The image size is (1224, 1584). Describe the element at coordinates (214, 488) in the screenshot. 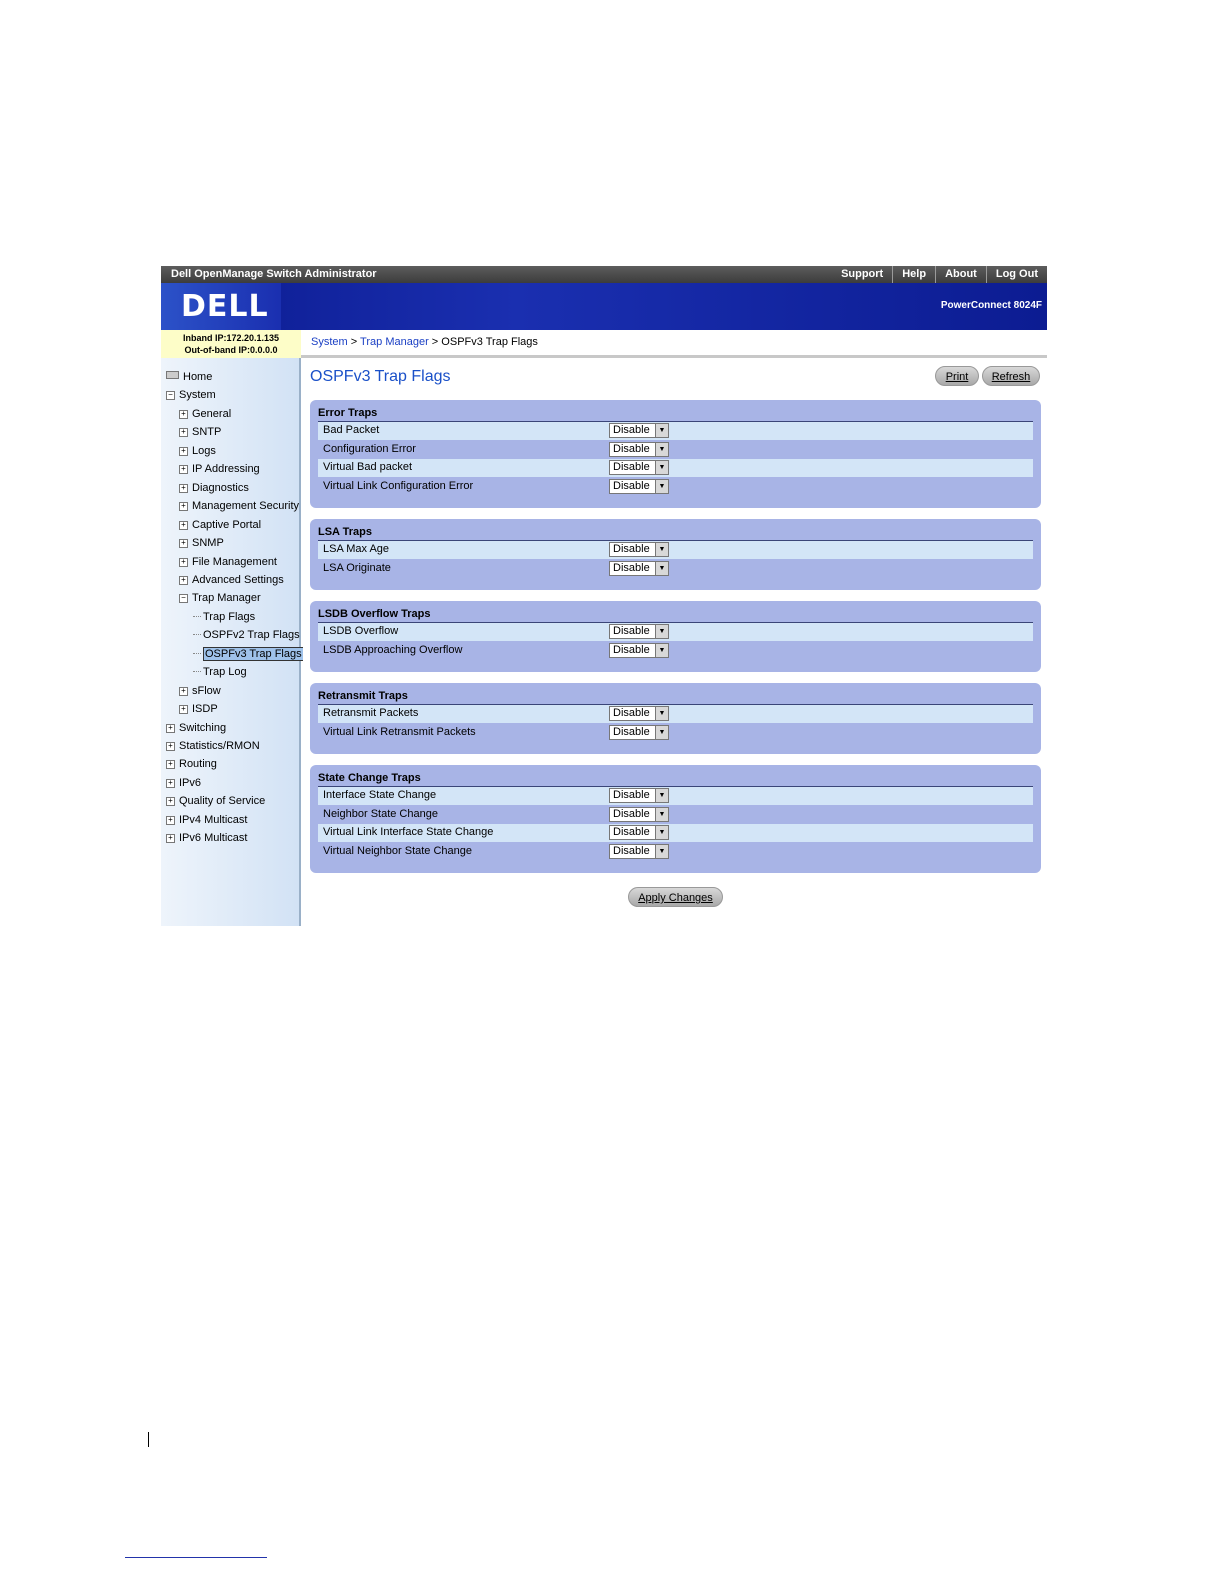

I see `nav-item-diagnostics: + Diagnostics` at that location.